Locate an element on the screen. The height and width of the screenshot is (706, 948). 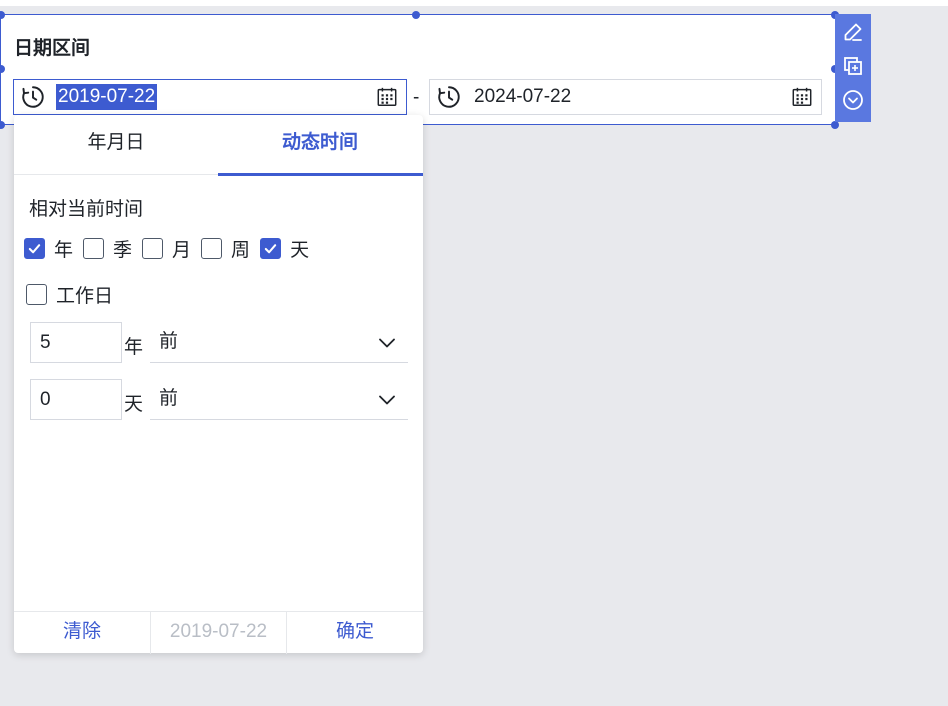
relative-time-heading: 相对当前时间 is located at coordinates (86, 209).